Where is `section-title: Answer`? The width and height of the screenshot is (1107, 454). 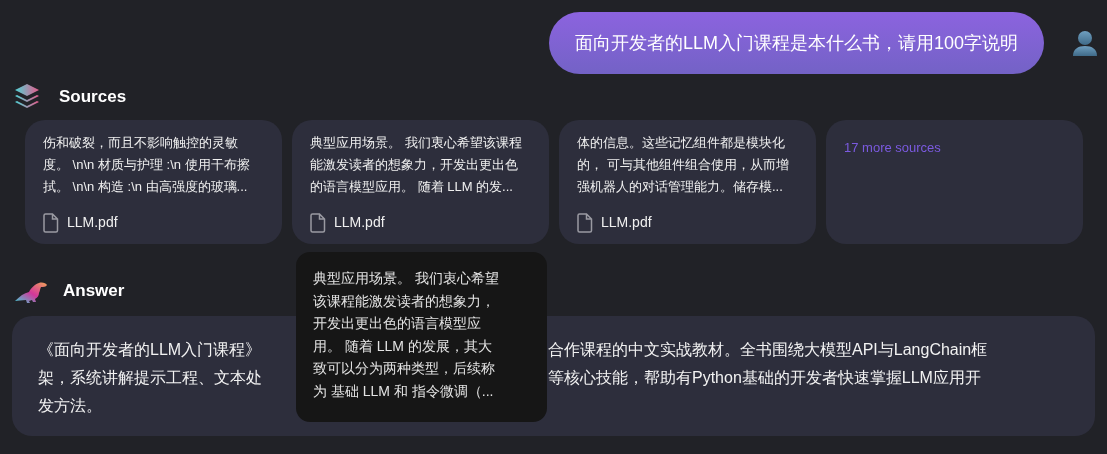
section-title: Answer is located at coordinates (94, 291).